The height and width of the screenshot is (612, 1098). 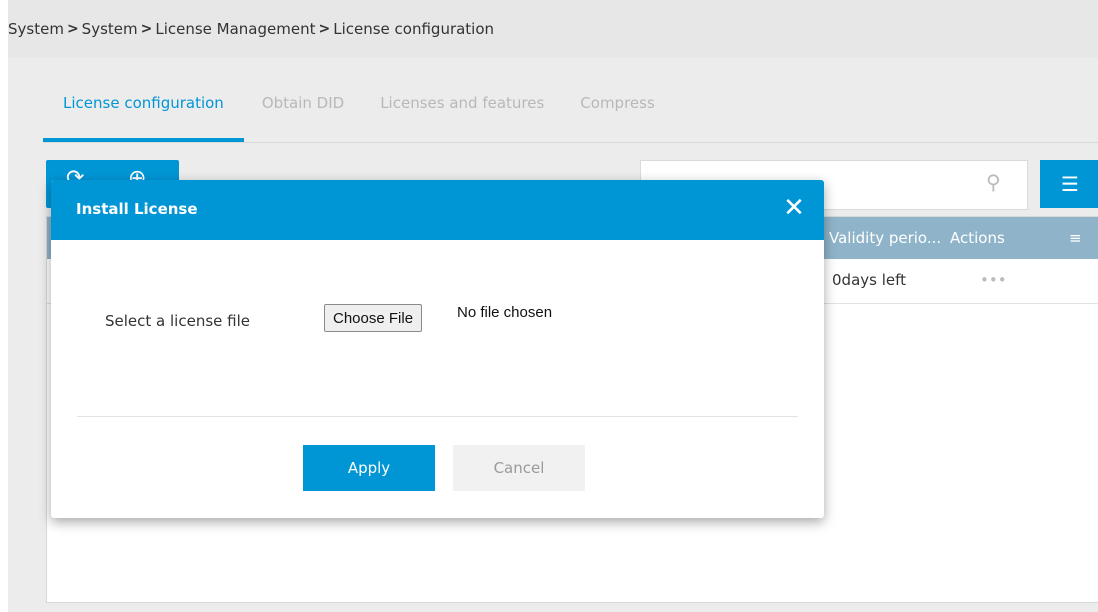 I want to click on close-icon: ✕, so click(x=794, y=208).